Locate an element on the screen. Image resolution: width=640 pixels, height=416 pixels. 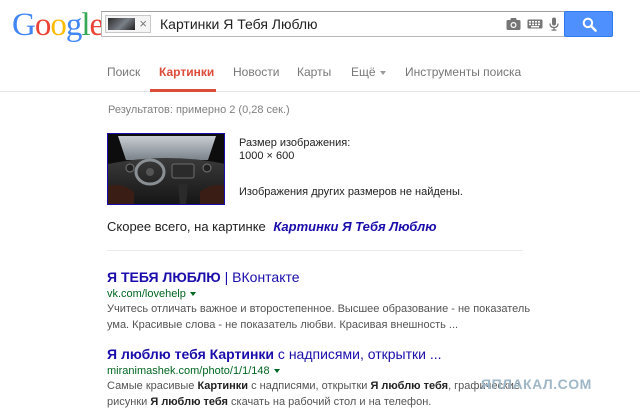
search-box: × Картинки Я Тебя Люблю is located at coordinates (333, 24).